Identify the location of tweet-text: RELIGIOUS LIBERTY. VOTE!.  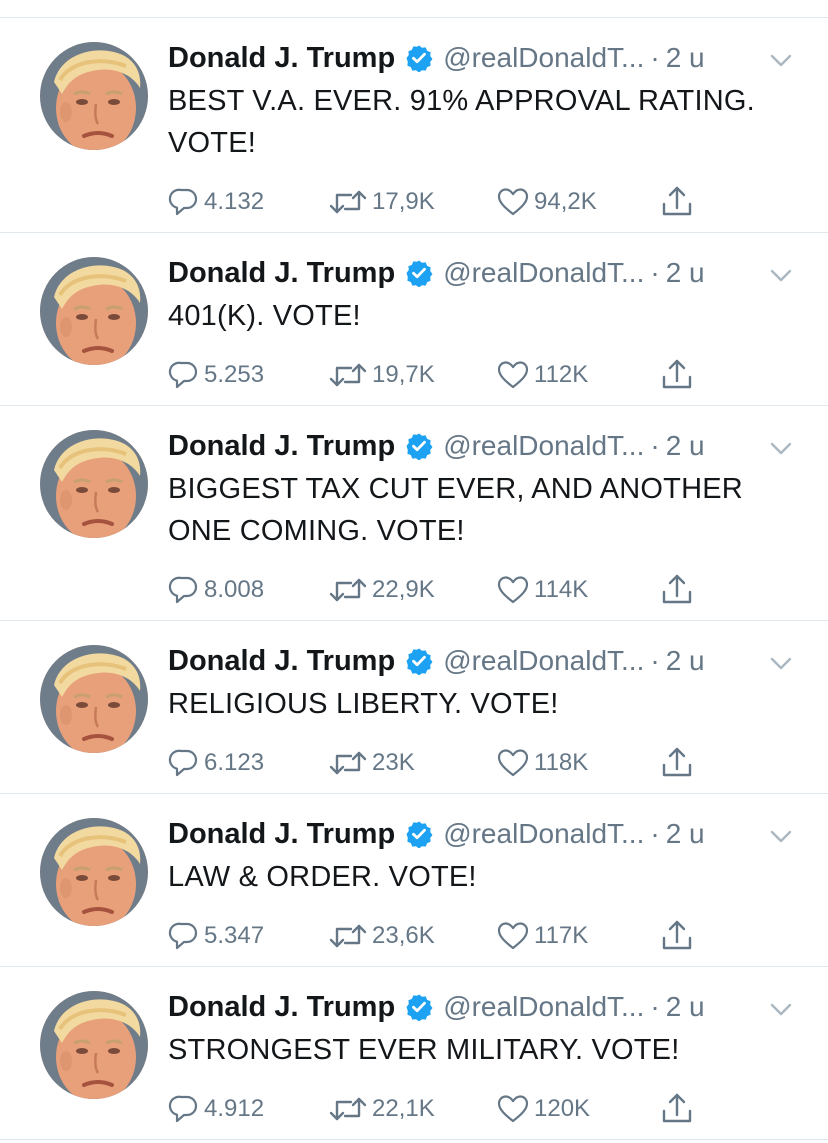
(363, 704).